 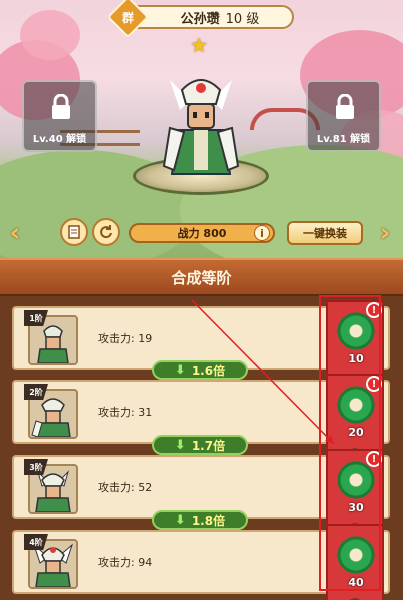 I want to click on reset-button, so click(x=106, y=232).